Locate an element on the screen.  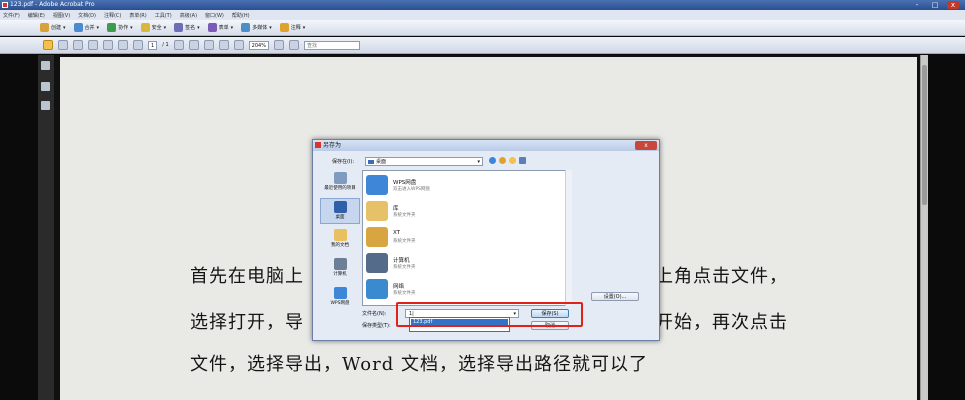
window-controls: - □ x is located at coordinates (935, 5).